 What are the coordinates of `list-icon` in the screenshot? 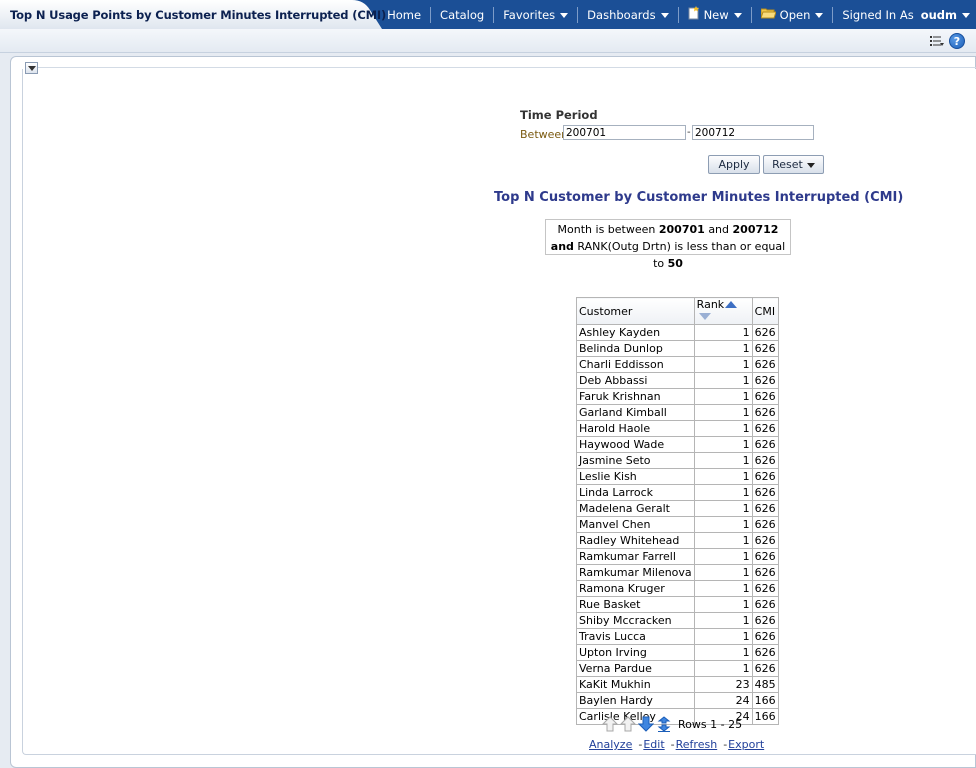 It's located at (937, 42).